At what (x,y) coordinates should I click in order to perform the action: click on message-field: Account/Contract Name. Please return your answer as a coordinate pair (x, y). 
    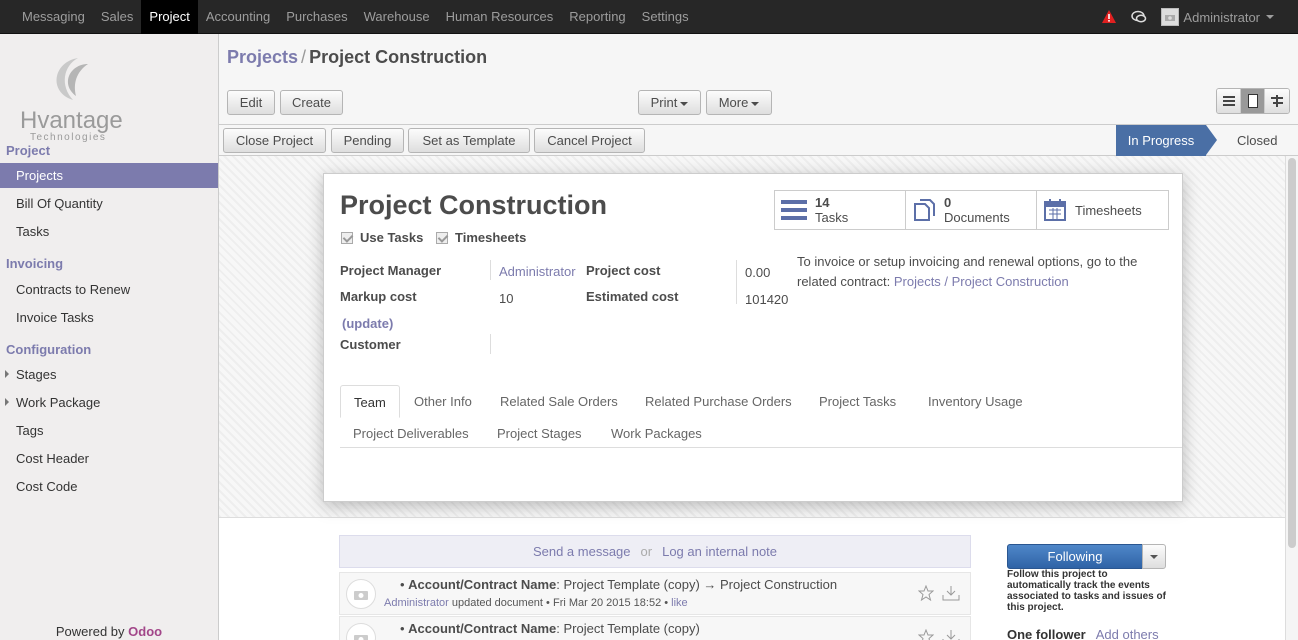
    Looking at the image, I should click on (482, 628).